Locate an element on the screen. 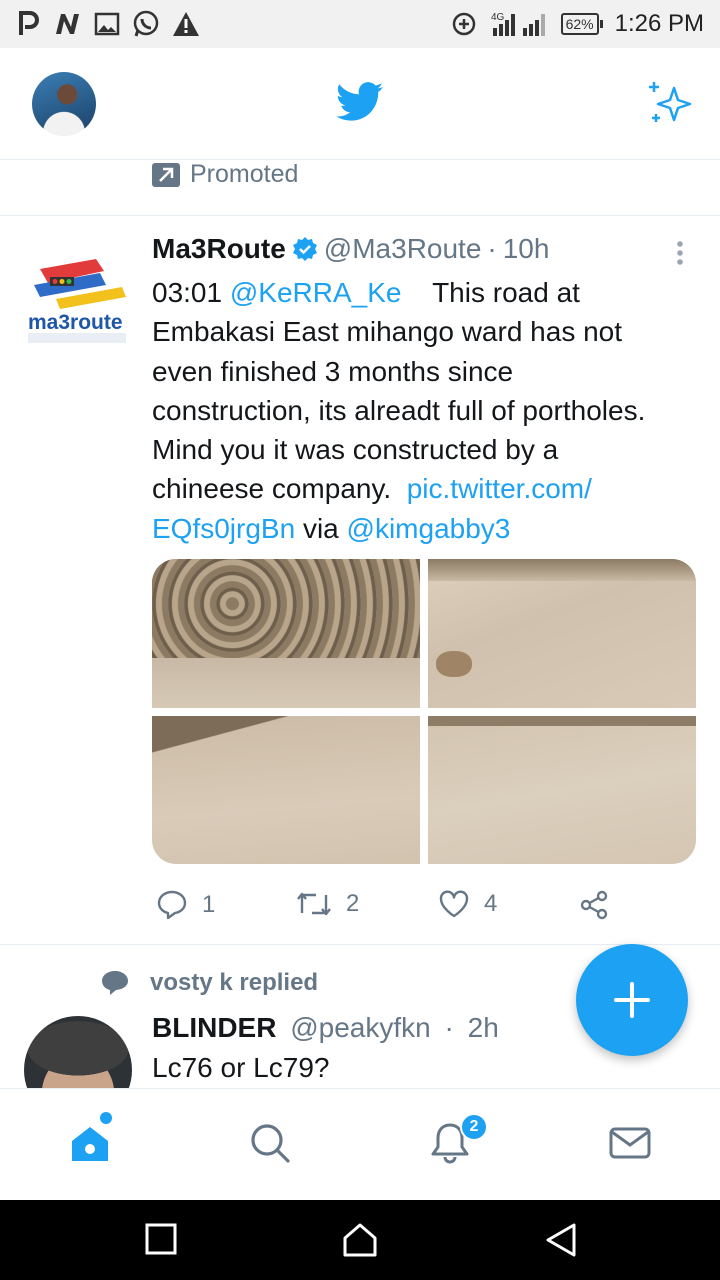  share-icon is located at coordinates (594, 905).